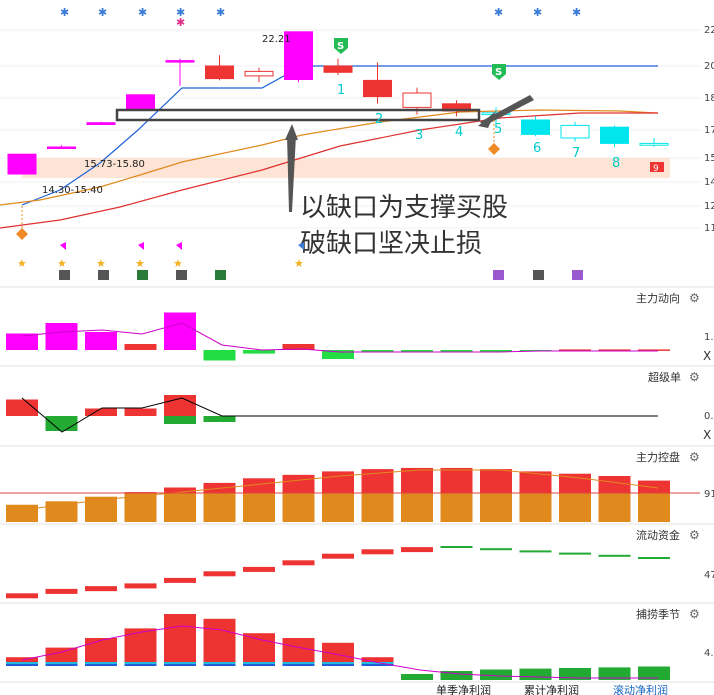 The width and height of the screenshot is (714, 695). Describe the element at coordinates (338, 572) in the screenshot. I see `indicator-panel-liquidity` at that location.